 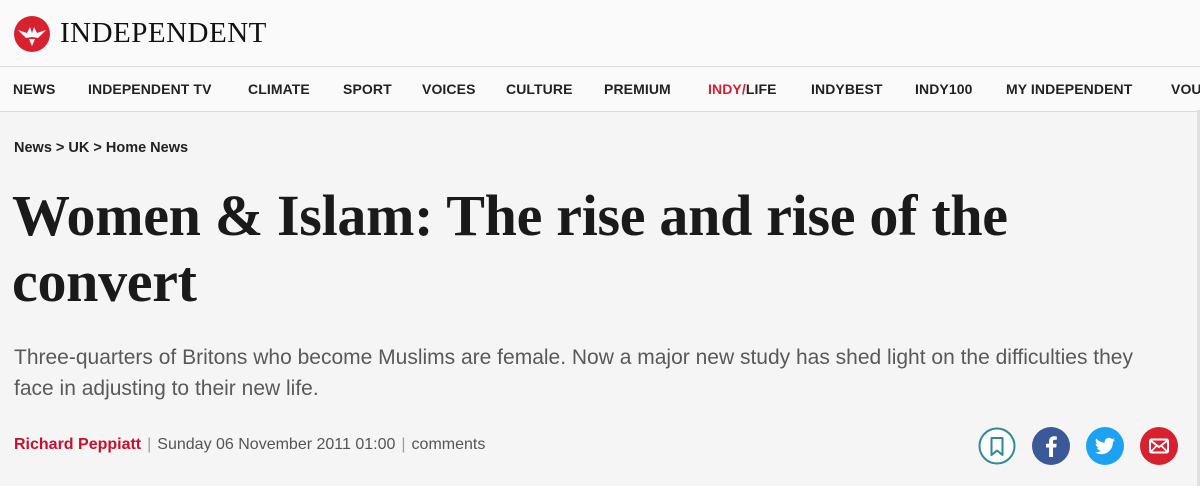 What do you see at coordinates (944, 89) in the screenshot?
I see `nav-indy100: INDY100` at bounding box center [944, 89].